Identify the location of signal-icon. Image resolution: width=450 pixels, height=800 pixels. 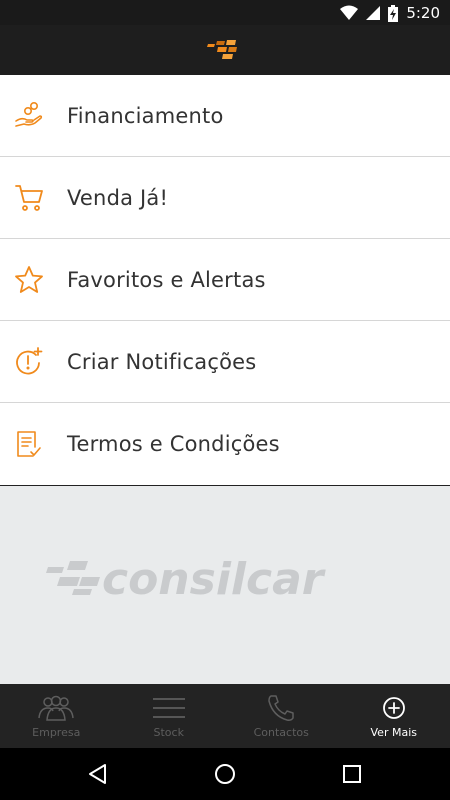
(373, 13).